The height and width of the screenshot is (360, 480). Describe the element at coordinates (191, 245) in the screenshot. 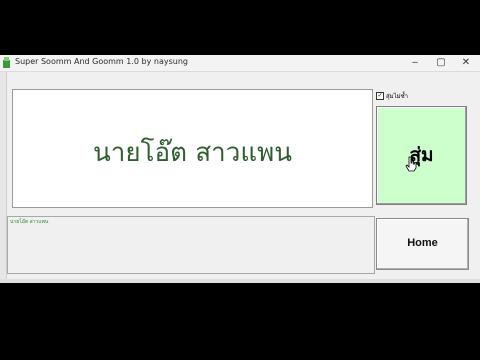

I see `history-log: นายโอ๊ต สาวแพน` at that location.